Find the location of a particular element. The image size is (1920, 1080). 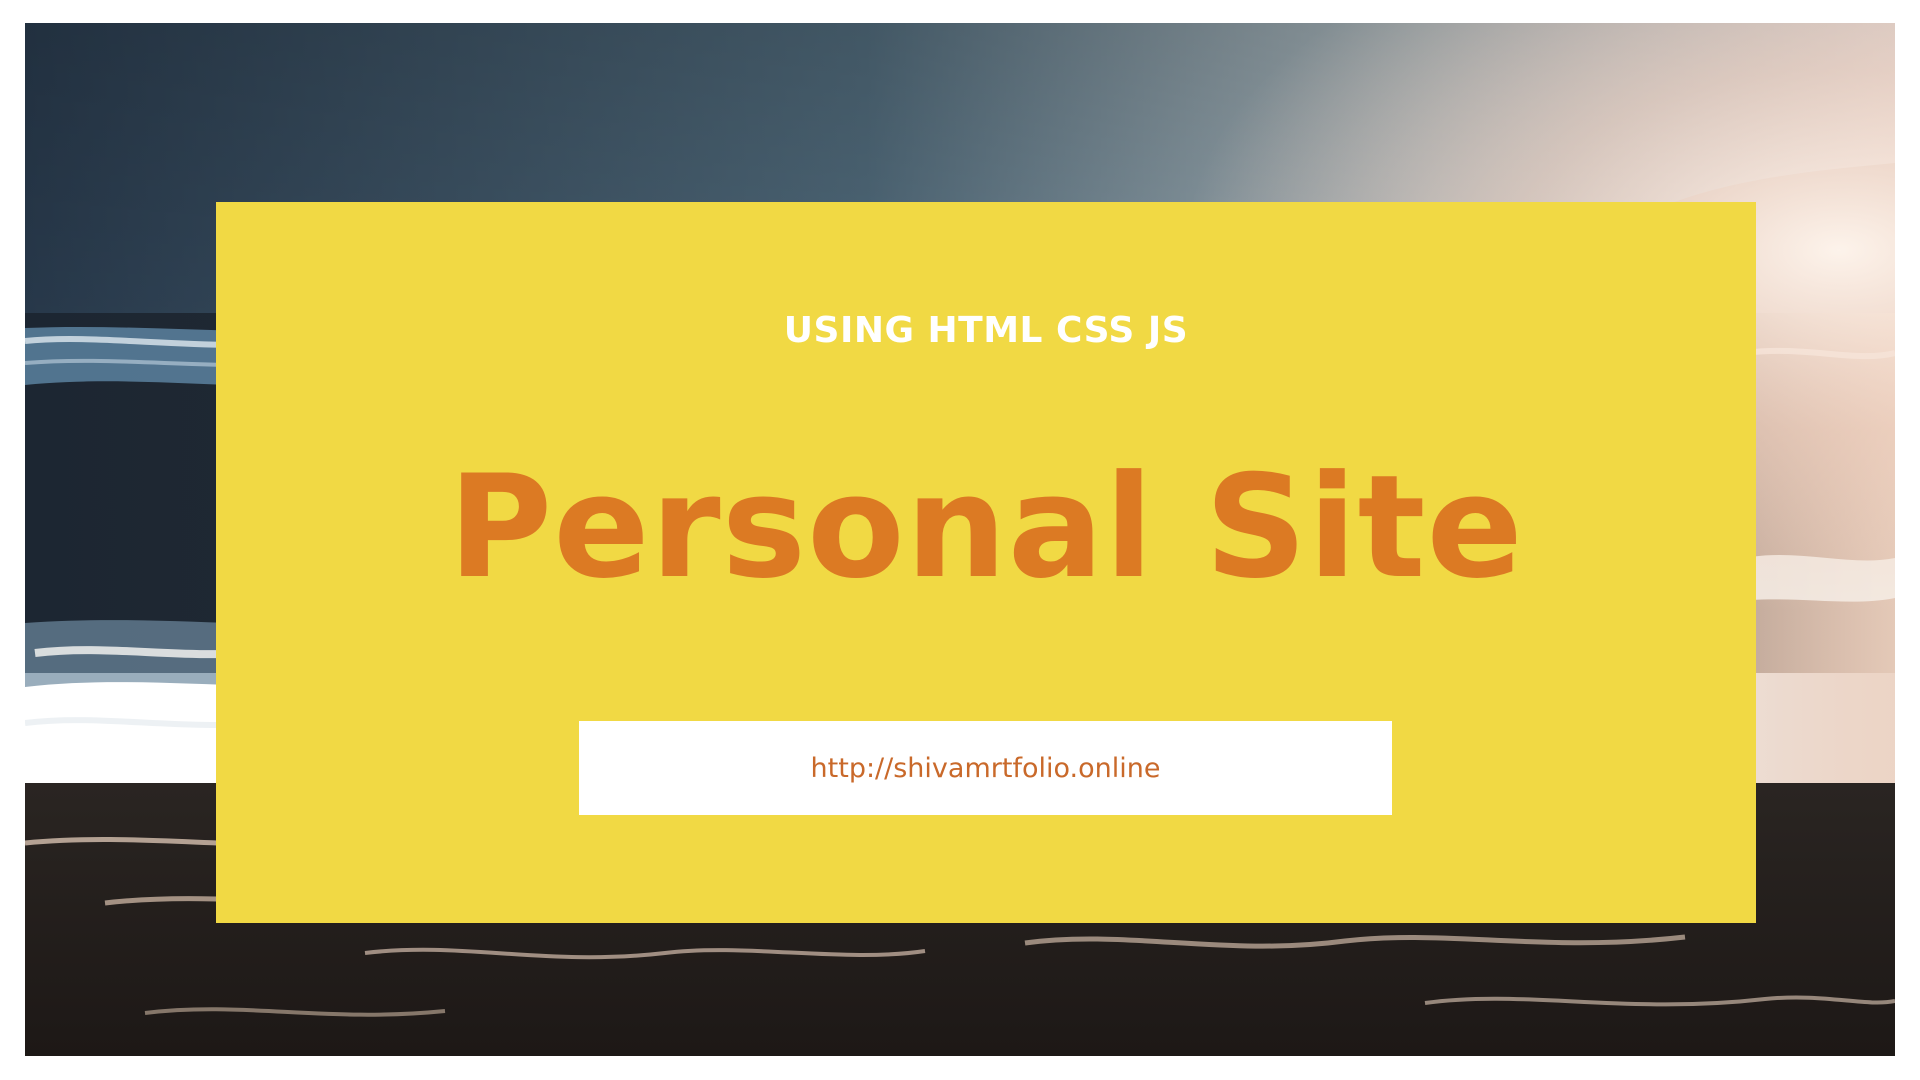

site-title: Personal Site is located at coordinates (986, 527).